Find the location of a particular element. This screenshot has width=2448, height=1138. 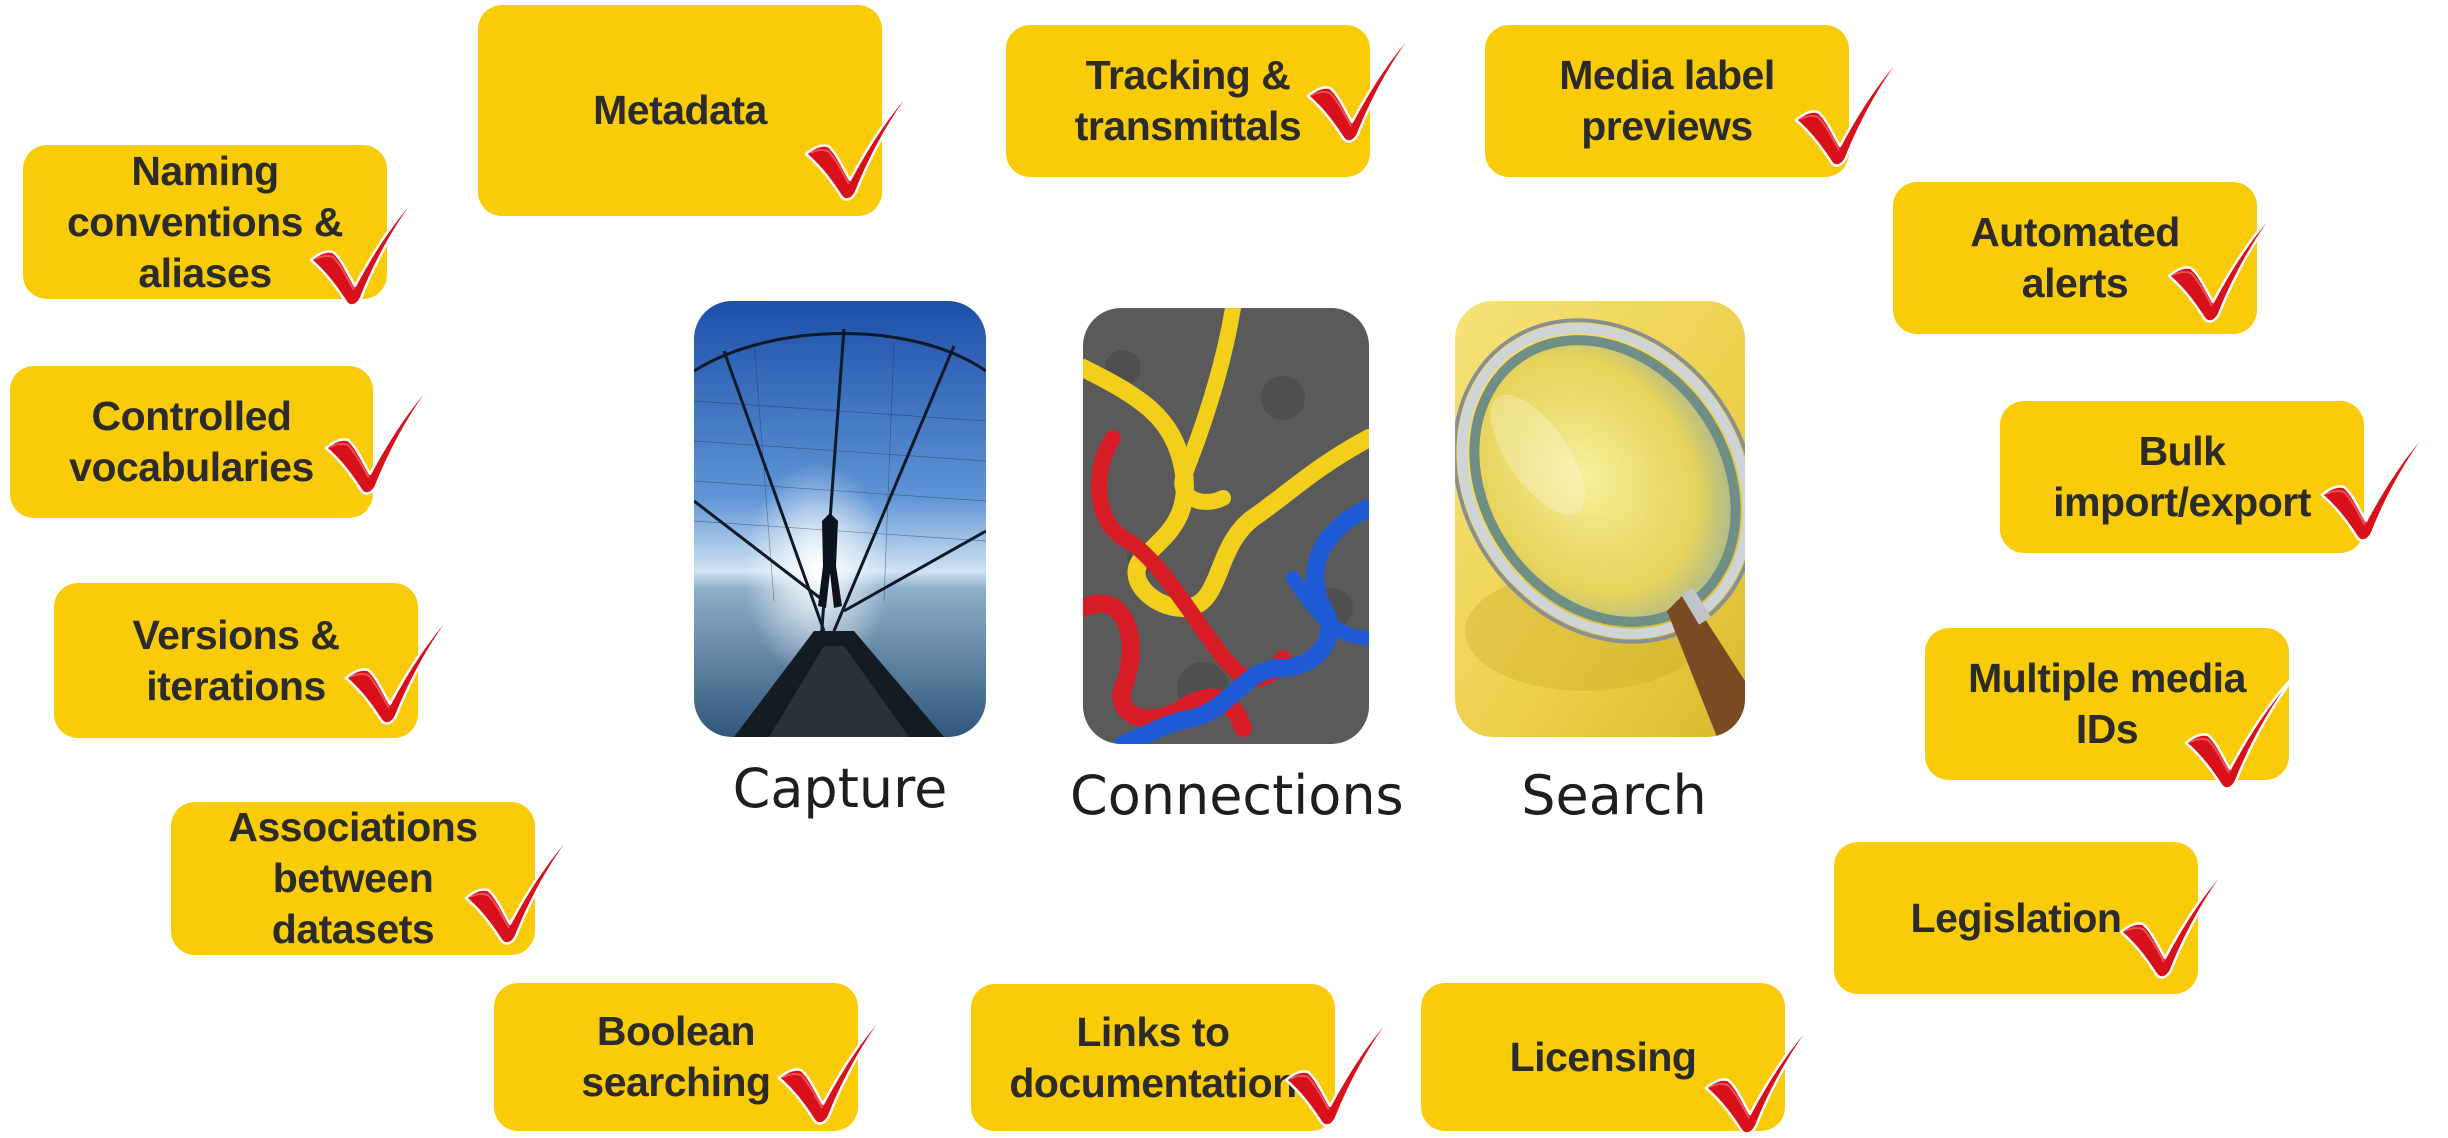

pillar-caption-capture: Capture is located at coordinates (840, 788).